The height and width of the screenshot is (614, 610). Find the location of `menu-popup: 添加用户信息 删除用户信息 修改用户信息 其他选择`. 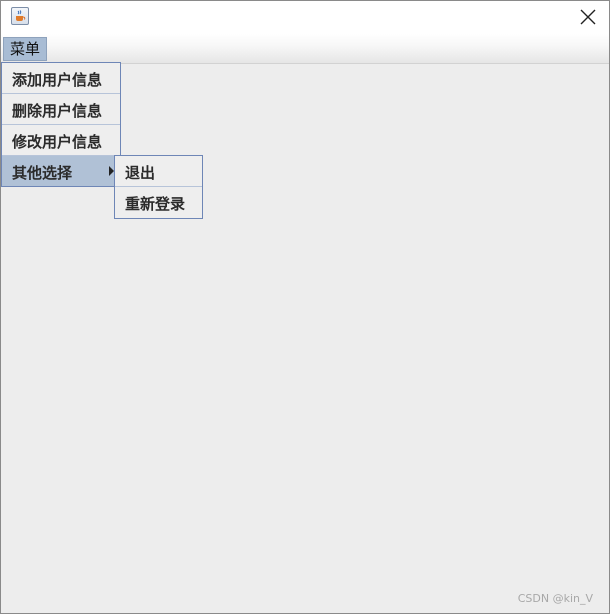

menu-popup: 添加用户信息 删除用户信息 修改用户信息 其他选择 is located at coordinates (61, 124).